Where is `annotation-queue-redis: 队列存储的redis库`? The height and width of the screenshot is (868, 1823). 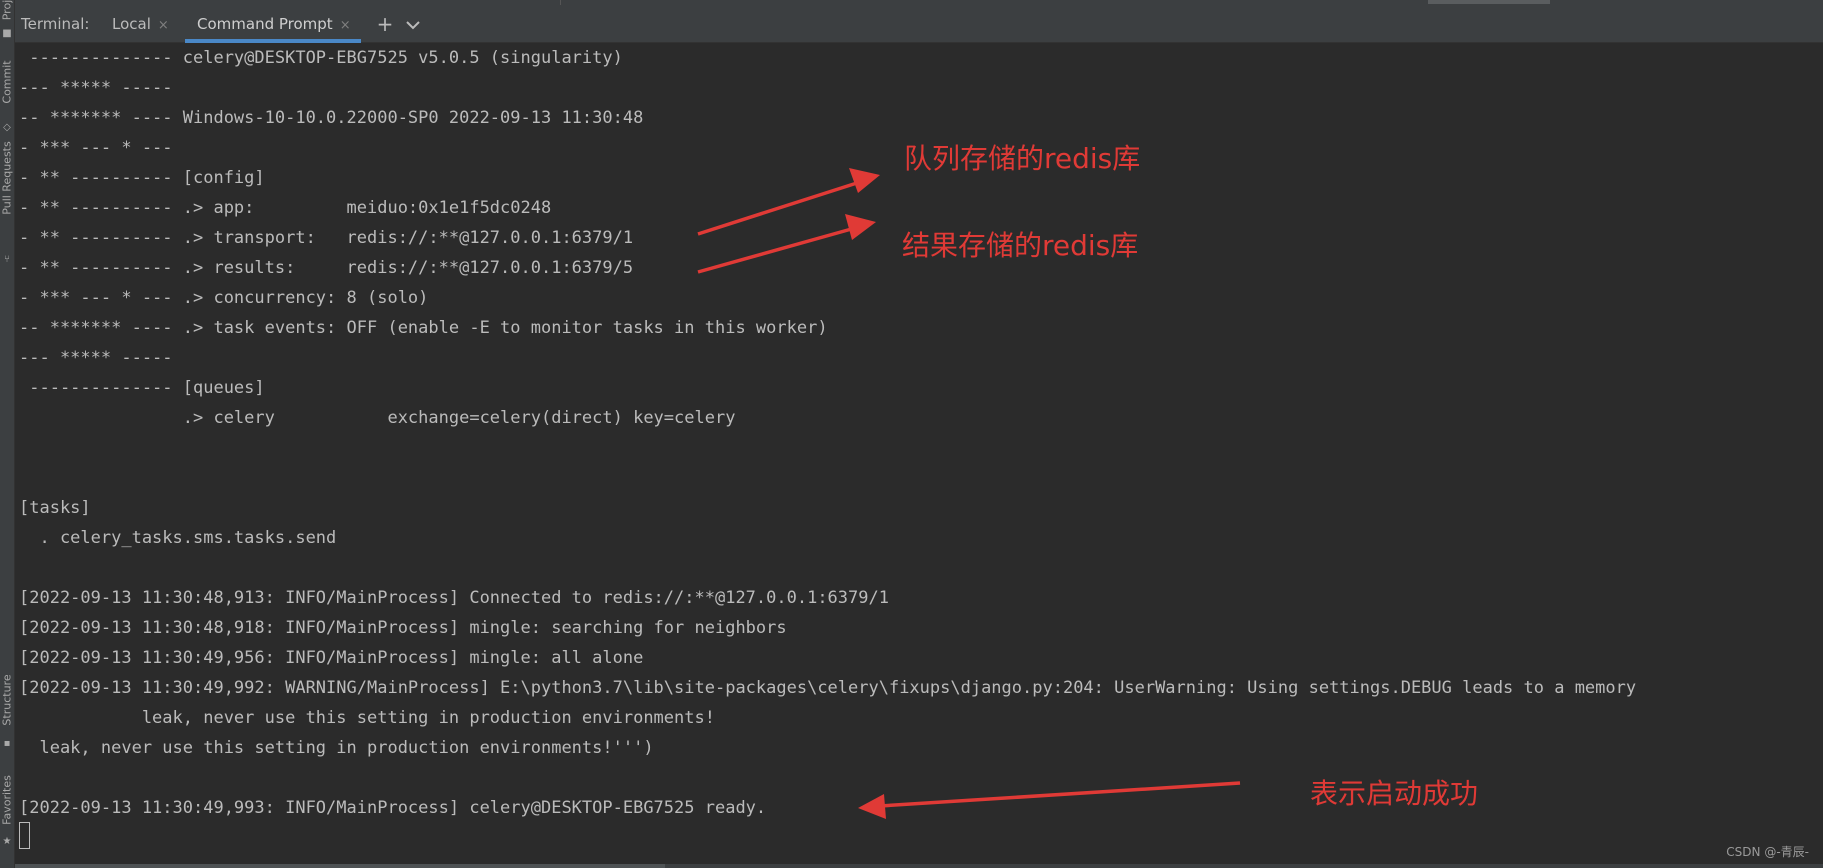
annotation-queue-redis: 队列存储的redis库 is located at coordinates (1022, 158).